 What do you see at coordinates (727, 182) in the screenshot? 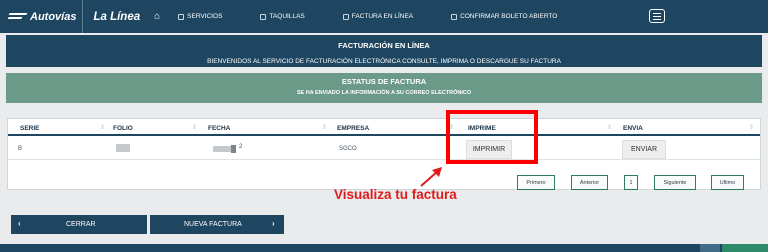
I see `pagination-last: Ultimo` at bounding box center [727, 182].